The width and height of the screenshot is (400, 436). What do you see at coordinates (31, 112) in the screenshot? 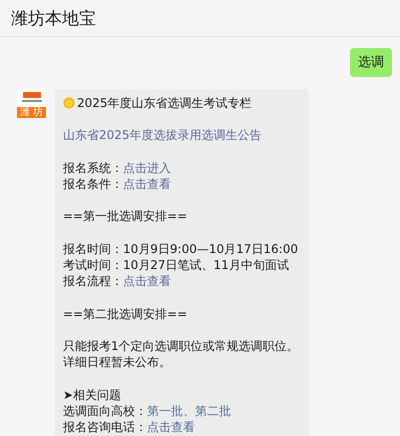
I see `avatar-caption: 潍 坊` at bounding box center [31, 112].